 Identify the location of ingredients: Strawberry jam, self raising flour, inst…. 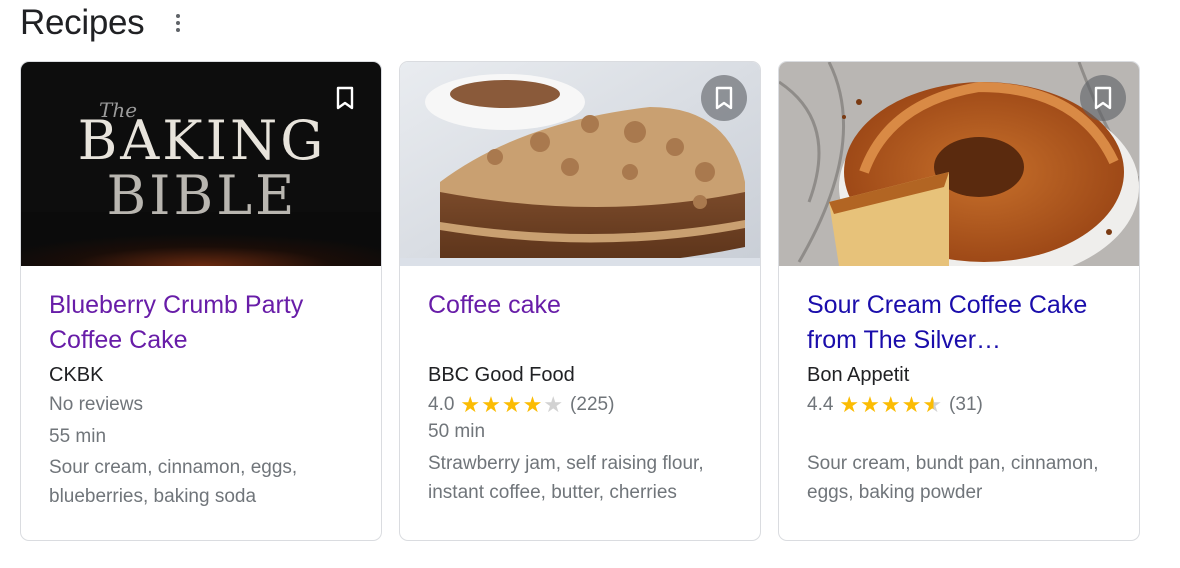
(566, 478).